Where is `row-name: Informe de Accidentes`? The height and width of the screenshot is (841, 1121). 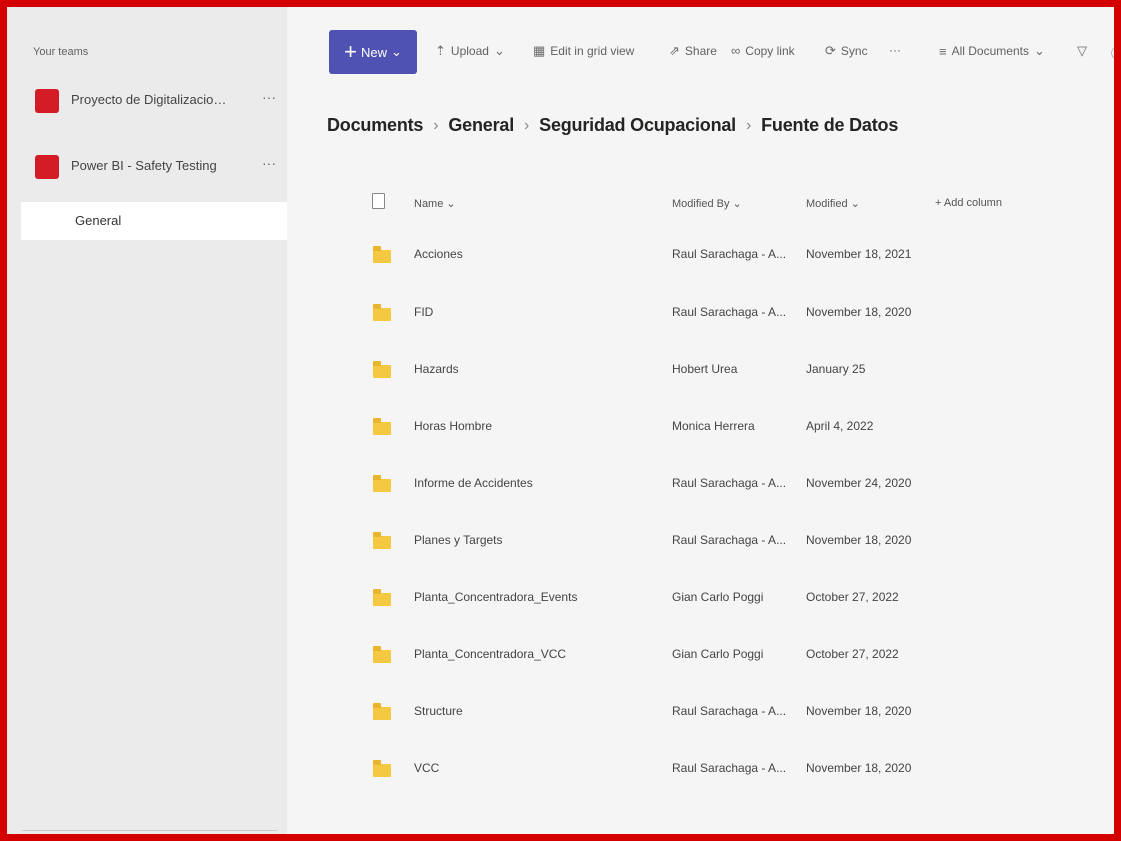 row-name: Informe de Accidentes is located at coordinates (473, 483).